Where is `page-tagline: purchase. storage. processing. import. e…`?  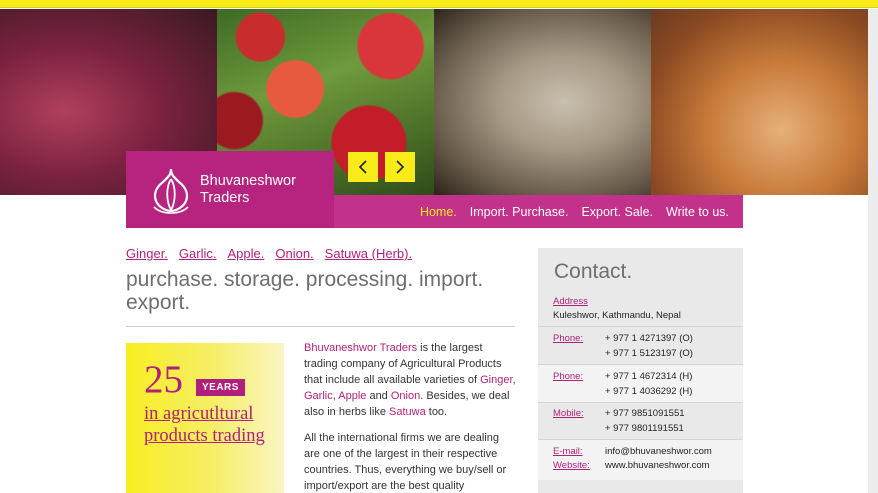 page-tagline: purchase. storage. processing. import. e… is located at coordinates (305, 291).